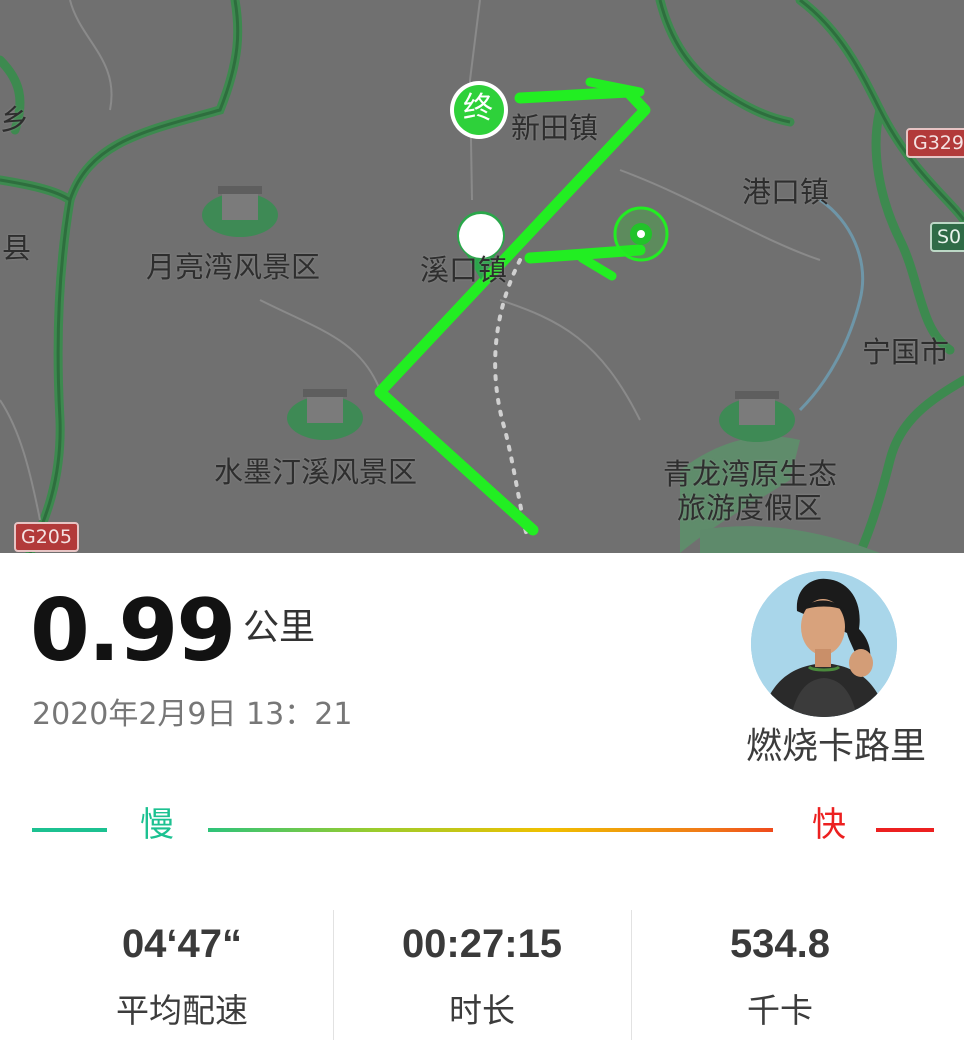 This screenshot has height=1054, width=964. What do you see at coordinates (836, 746) in the screenshot?
I see `burn-calories-label: 燃烧卡路里` at bounding box center [836, 746].